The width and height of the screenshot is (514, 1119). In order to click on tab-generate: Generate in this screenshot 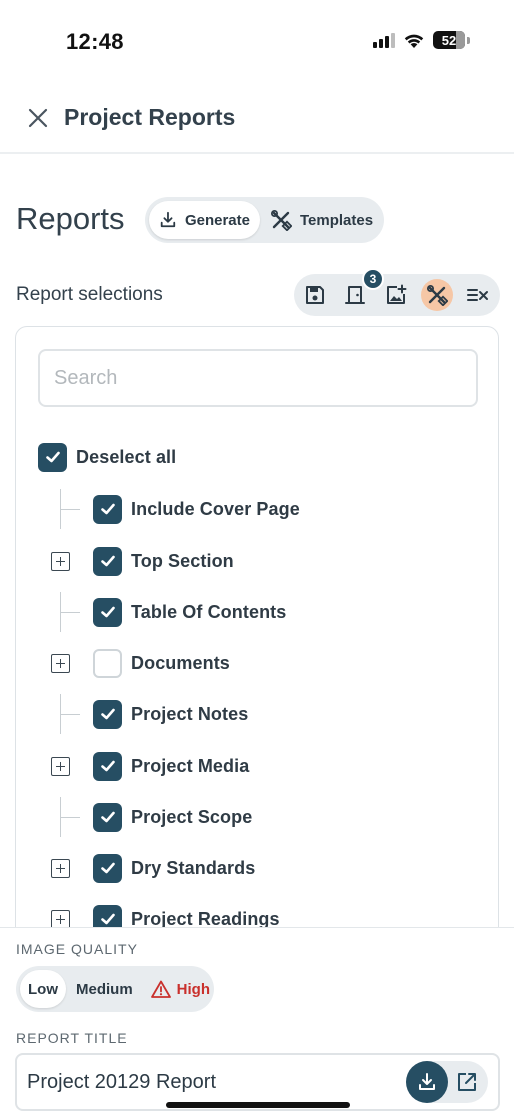, I will do `click(204, 220)`.